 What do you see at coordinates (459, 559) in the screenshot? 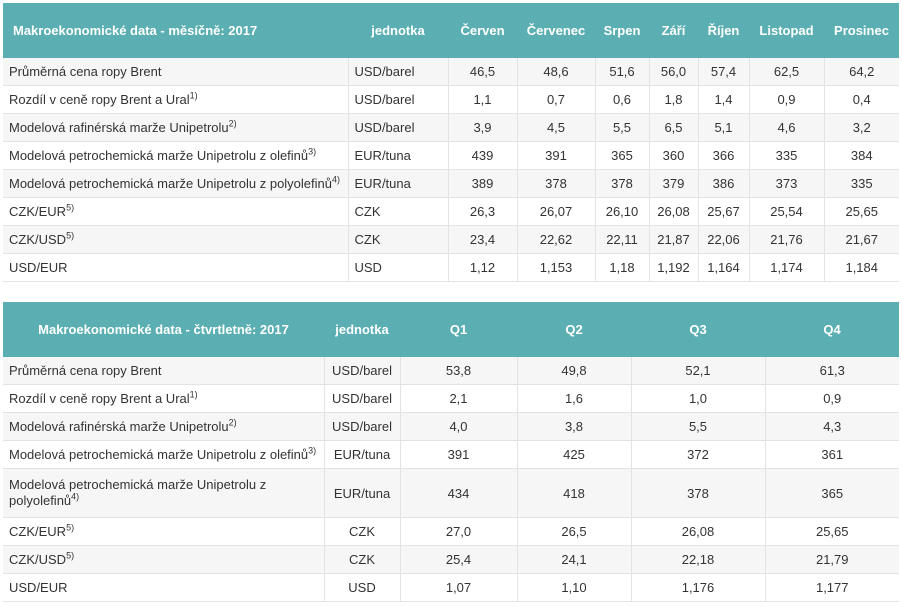
I see `value-cell: 25,4` at bounding box center [459, 559].